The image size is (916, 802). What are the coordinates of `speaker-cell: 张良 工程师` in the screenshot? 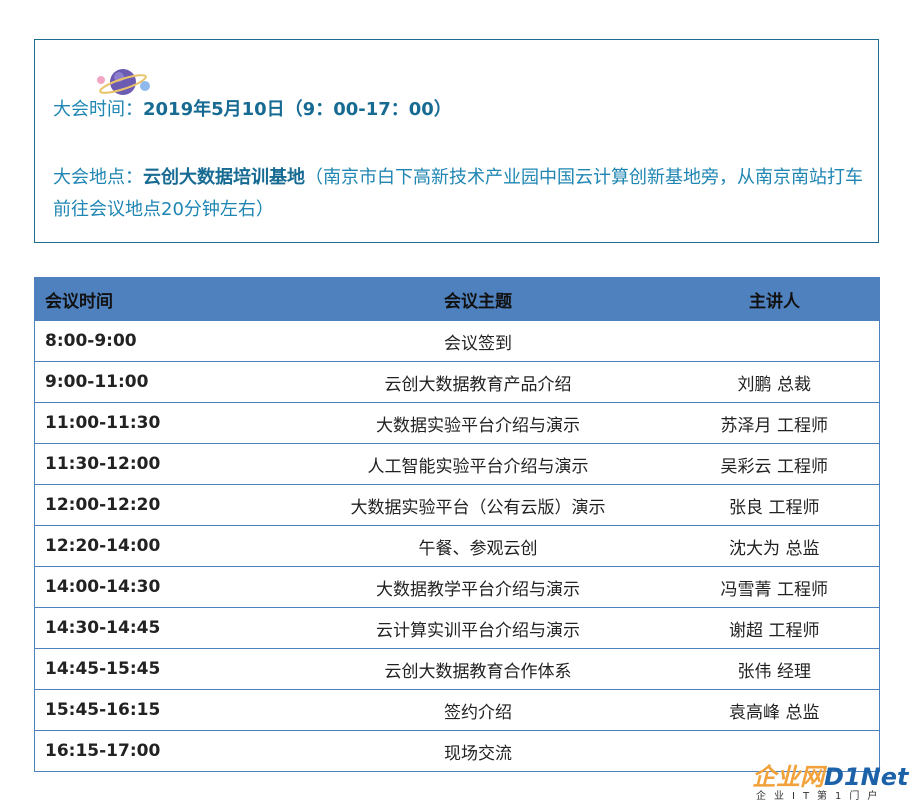 It's located at (774, 505).